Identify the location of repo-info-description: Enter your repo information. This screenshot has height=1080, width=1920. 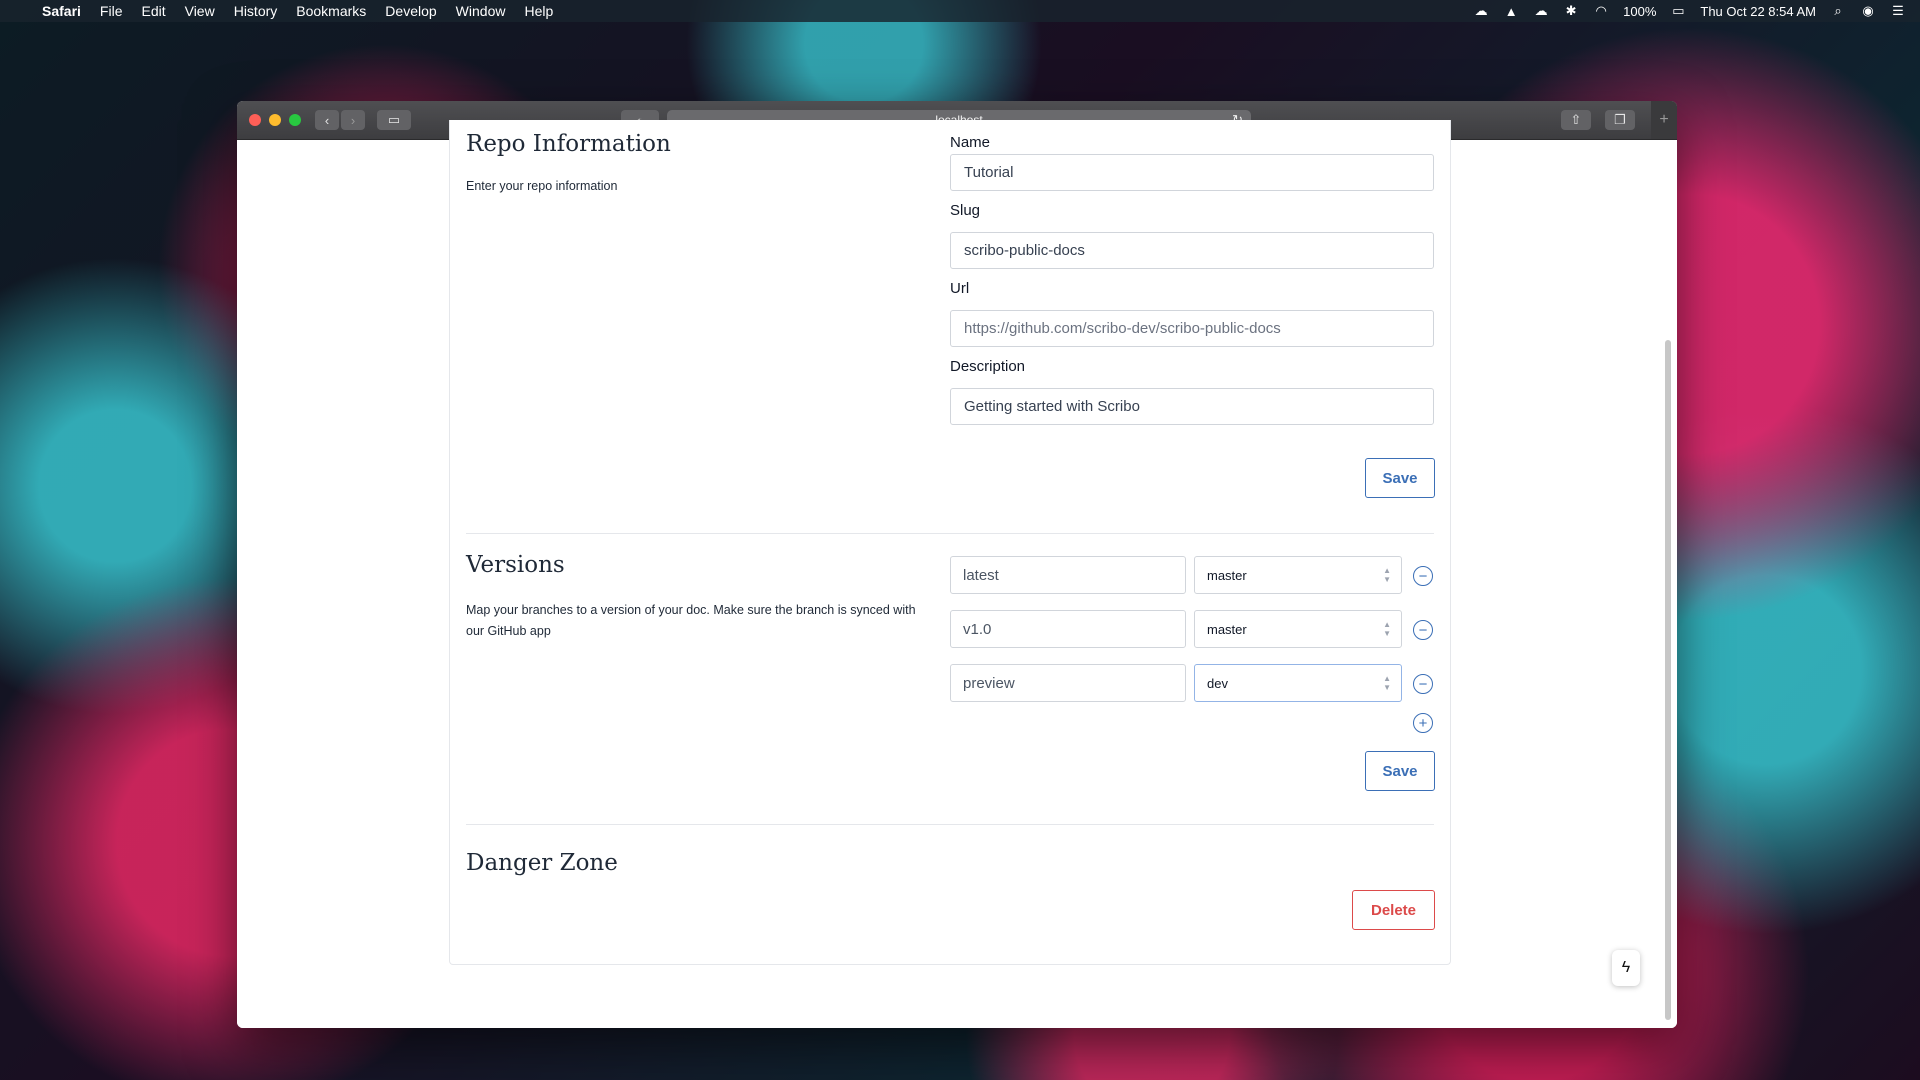
(542, 186).